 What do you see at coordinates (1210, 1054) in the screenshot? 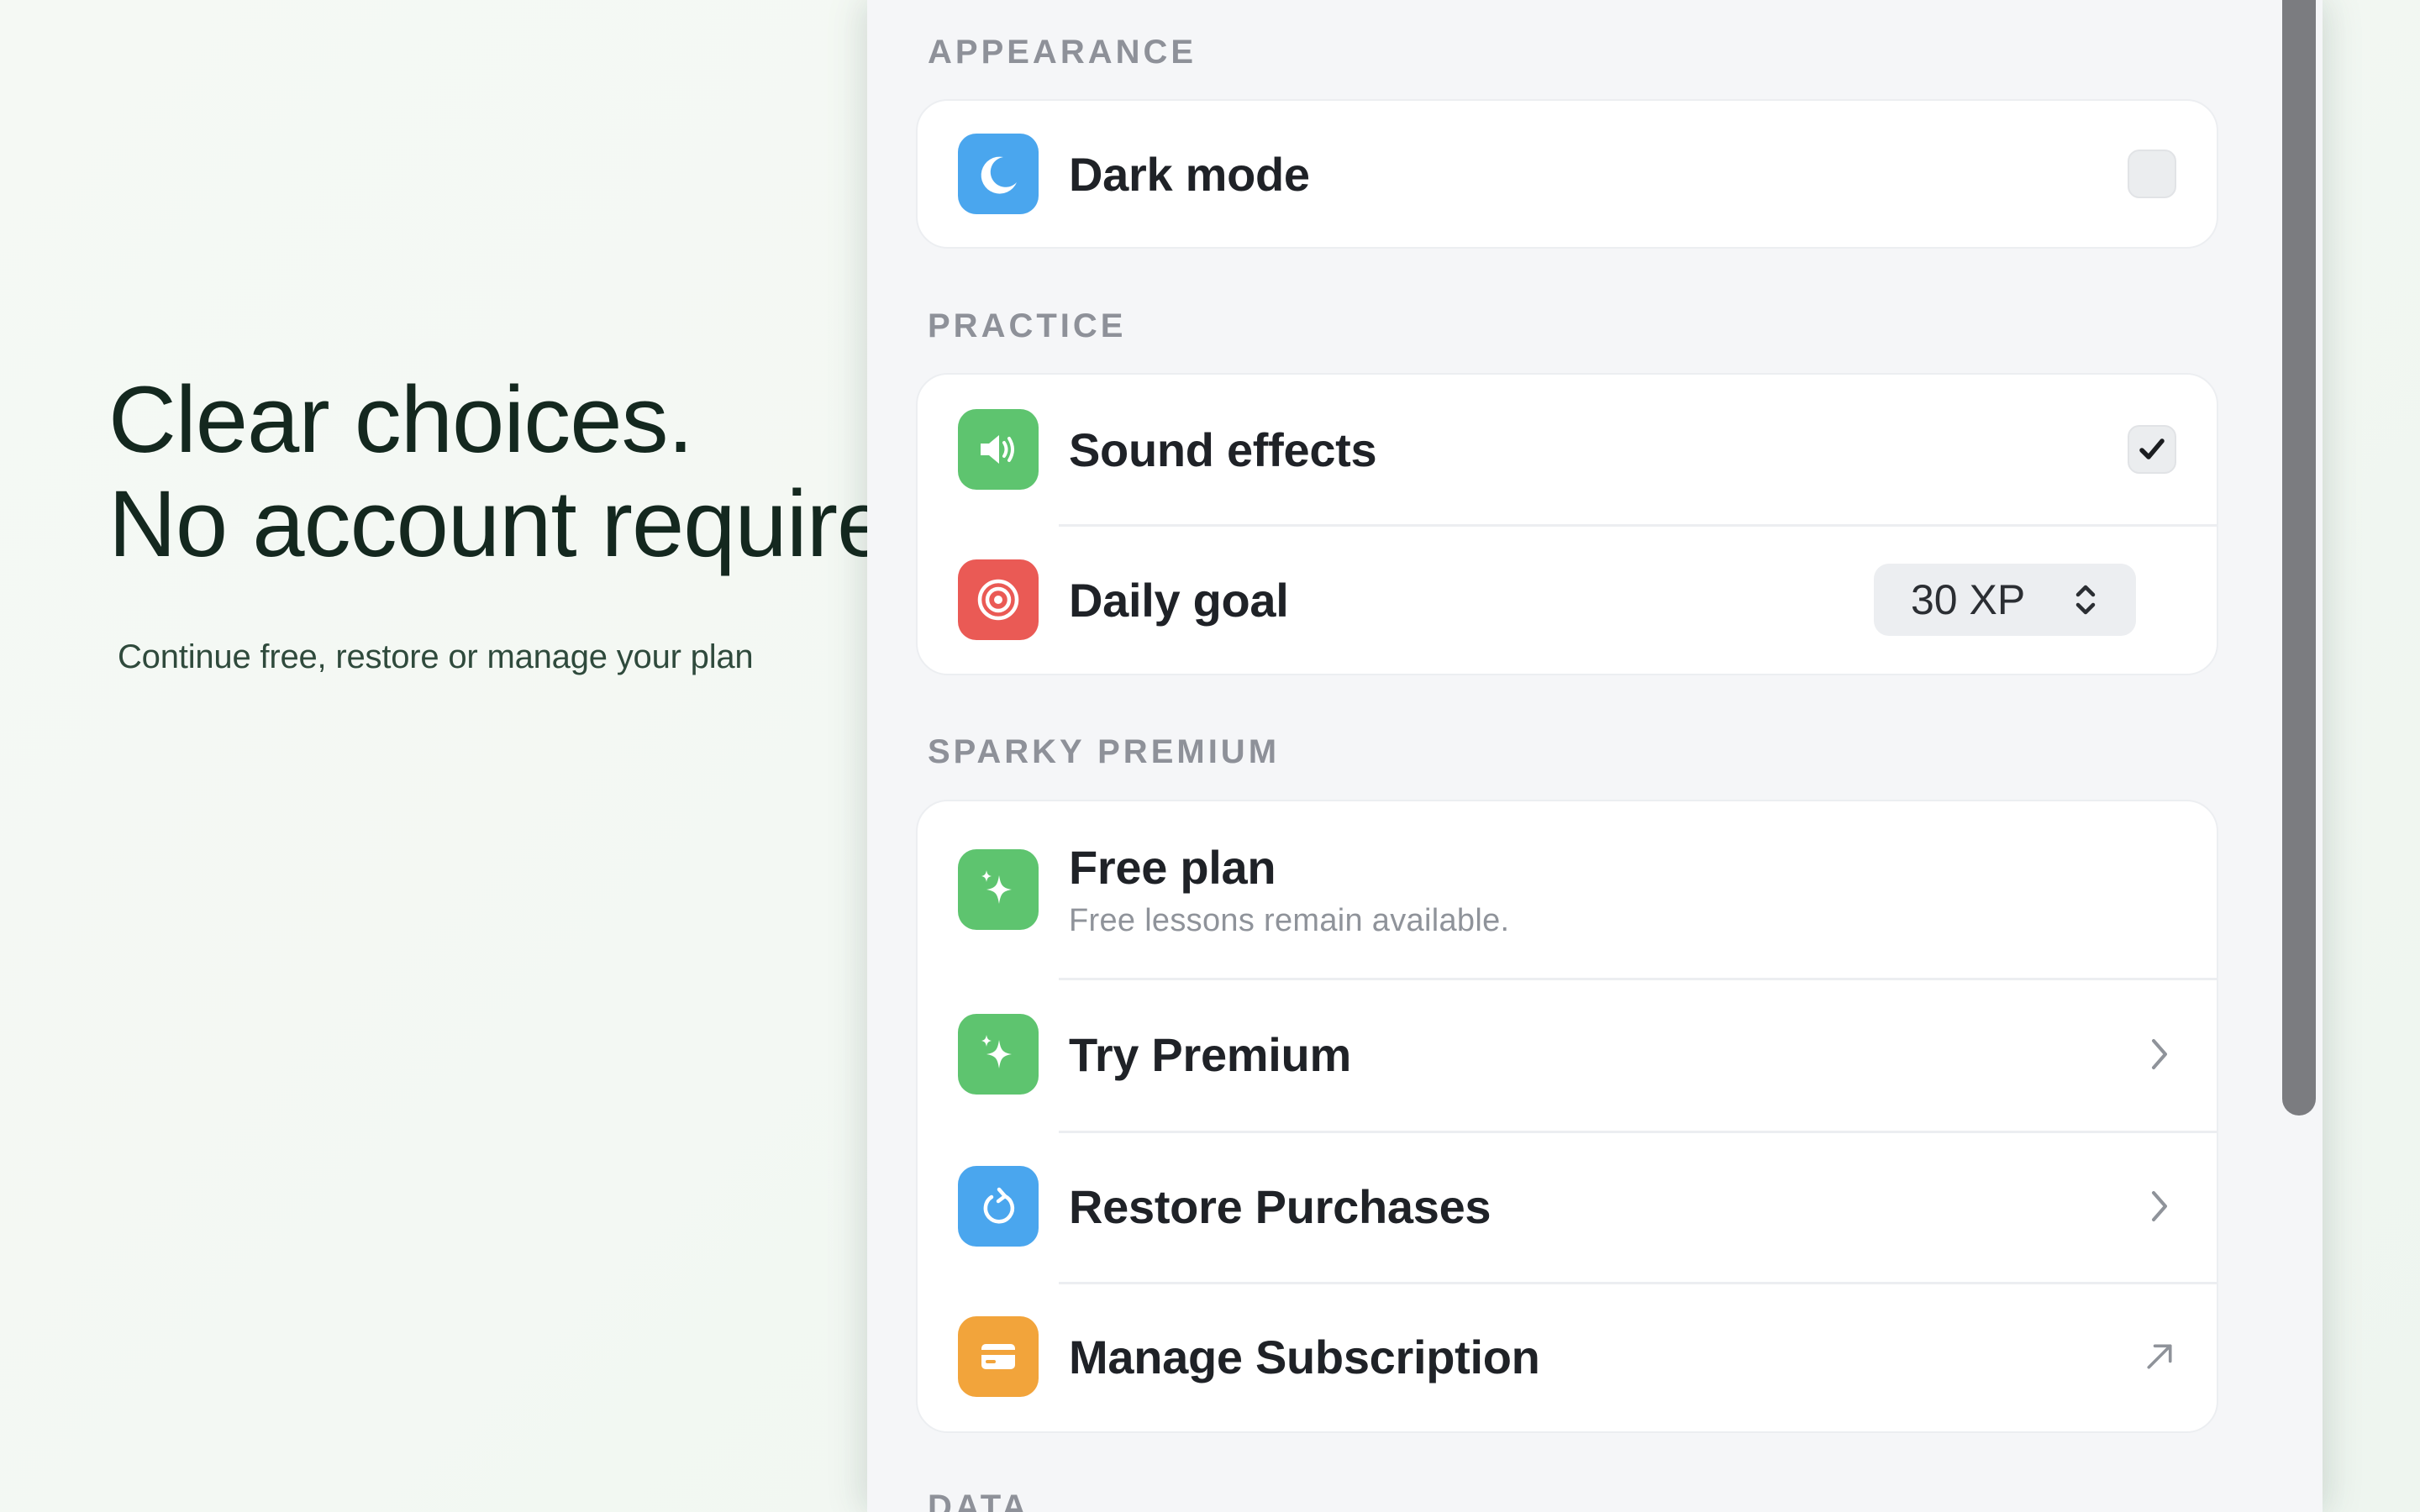
I see `try-premium-label: Try Premium` at bounding box center [1210, 1054].